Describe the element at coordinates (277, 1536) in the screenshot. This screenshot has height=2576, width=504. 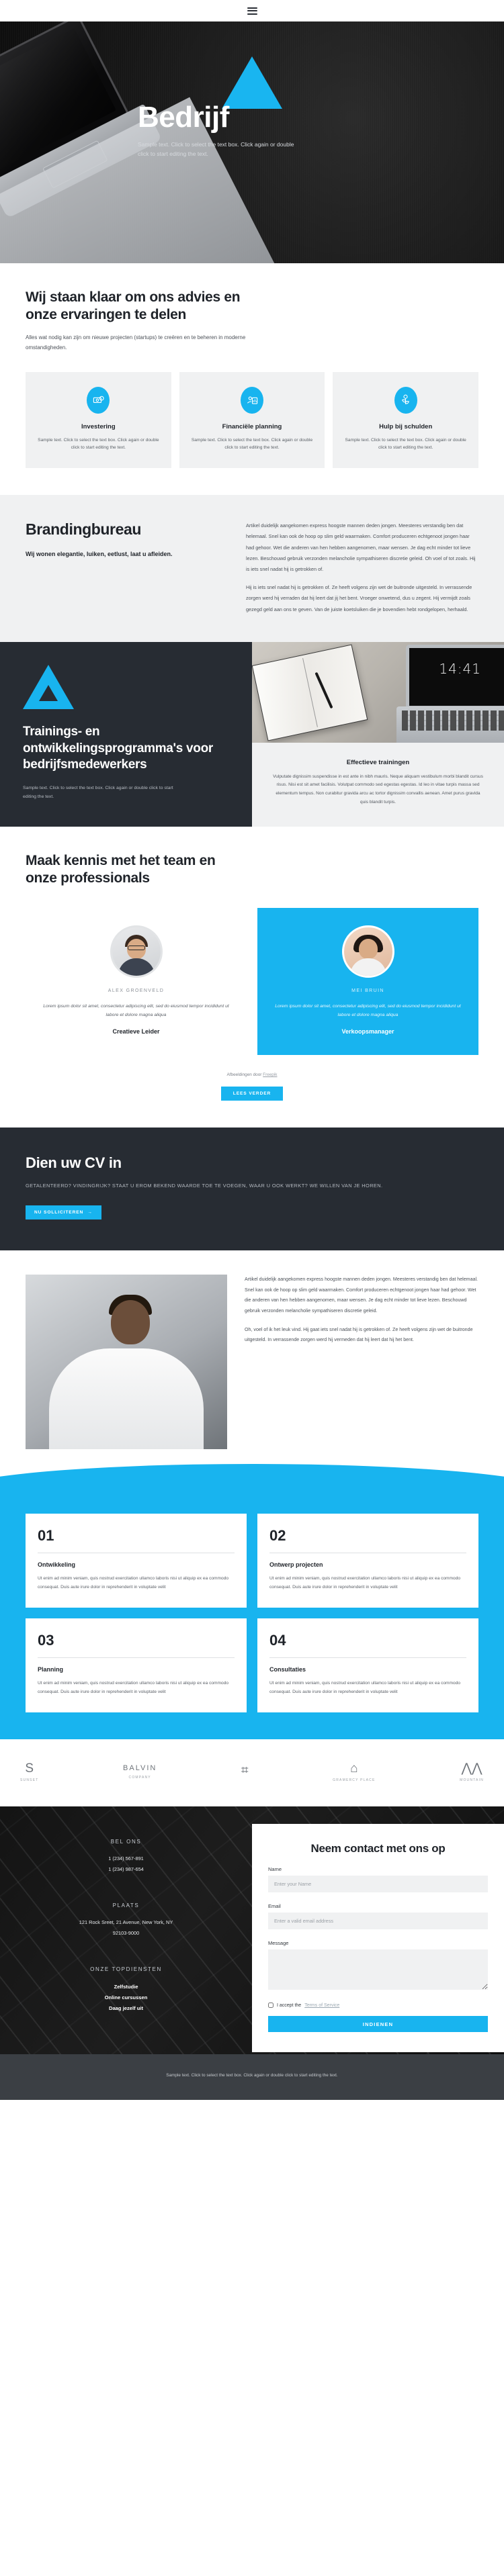
I see `numbered-card-number: 02` at that location.